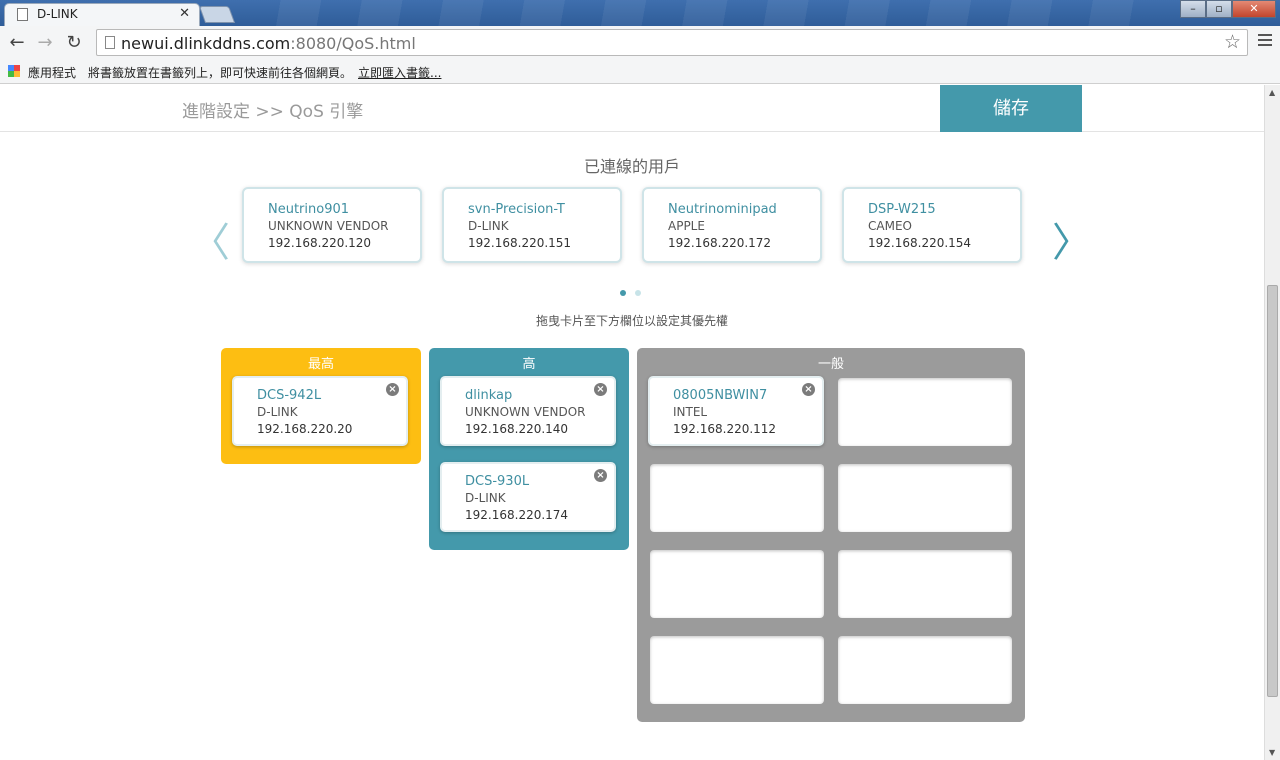  I want to click on titlebar-decoration, so click(700, 13).